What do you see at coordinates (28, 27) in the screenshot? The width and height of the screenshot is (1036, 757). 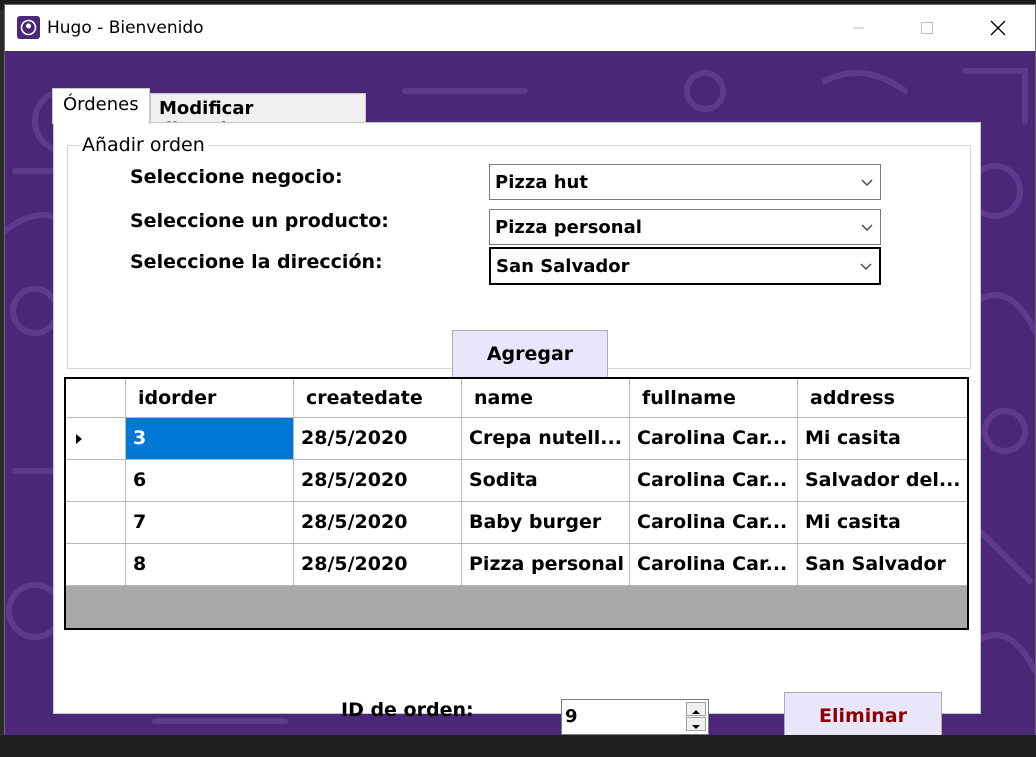 I see `app-icon` at bounding box center [28, 27].